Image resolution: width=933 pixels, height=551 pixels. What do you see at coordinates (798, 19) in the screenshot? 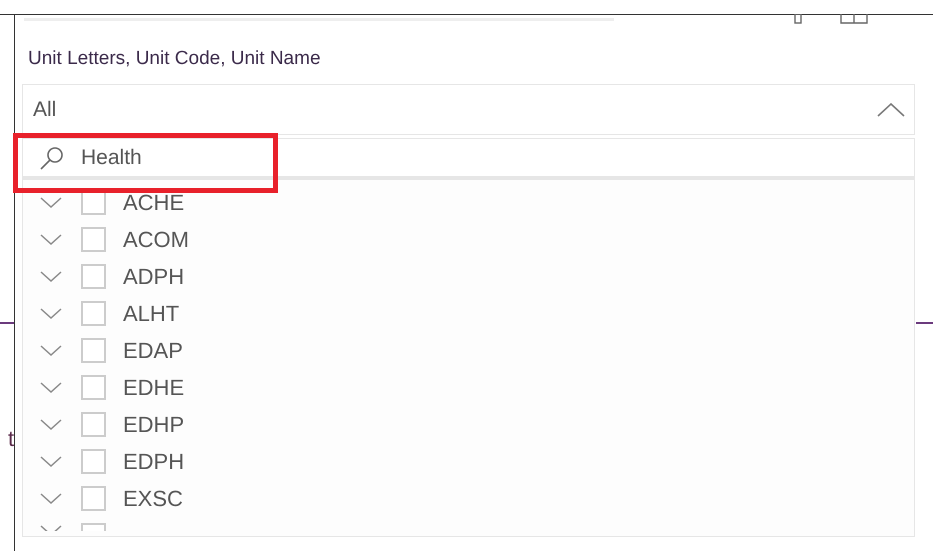
I see `window-control-icon` at bounding box center [798, 19].